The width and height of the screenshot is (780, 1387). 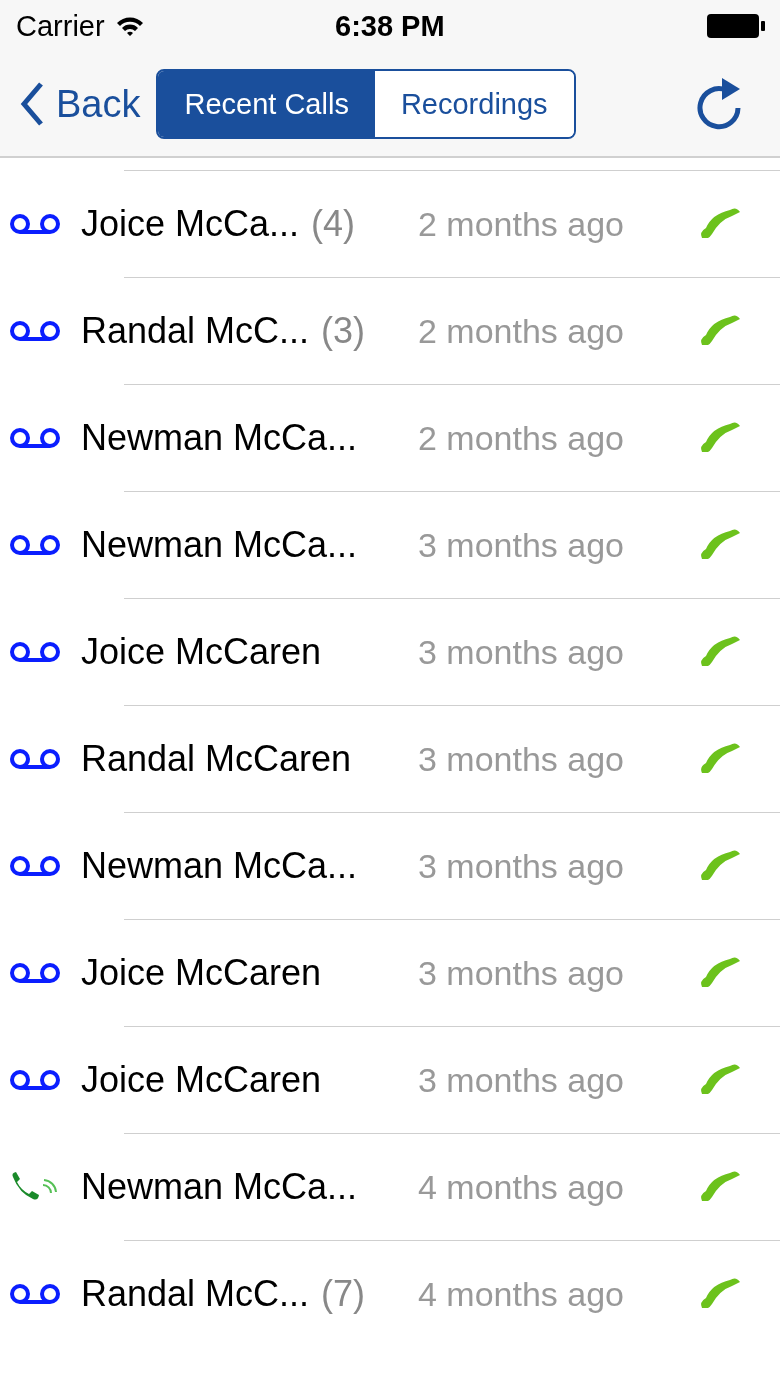 I want to click on back-button: Back, so click(x=80, y=104).